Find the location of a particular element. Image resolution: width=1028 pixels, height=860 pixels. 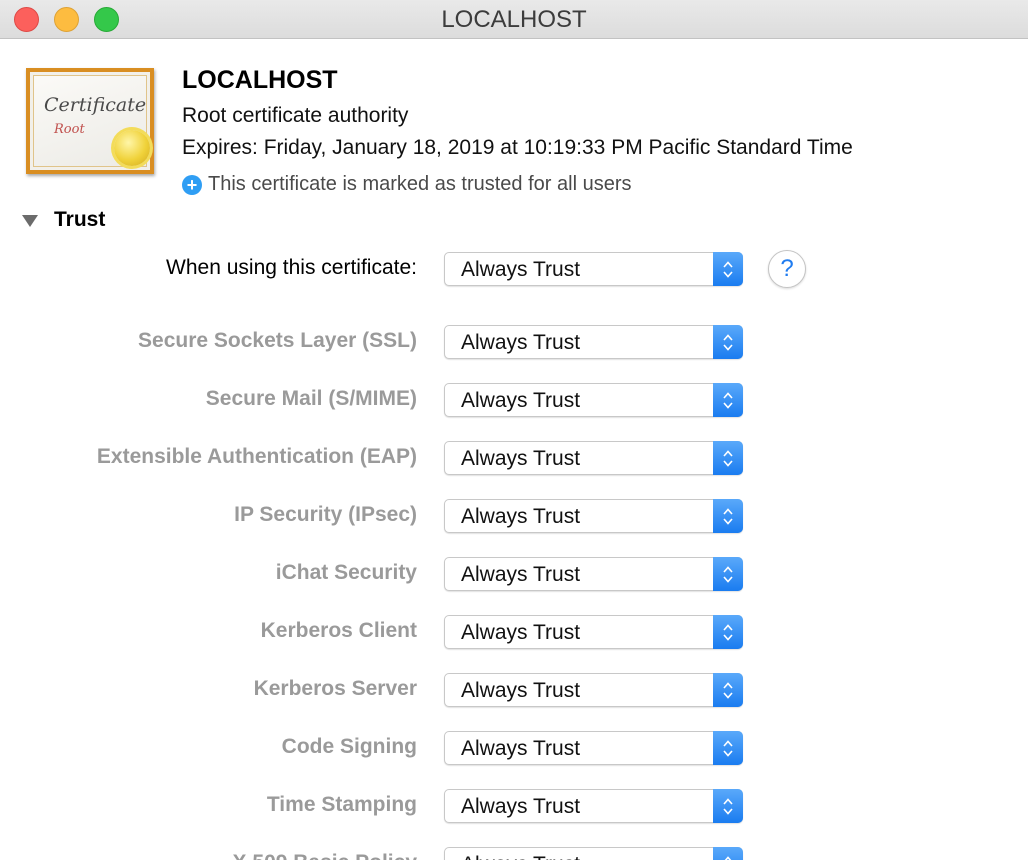

help-button: ? is located at coordinates (787, 269).